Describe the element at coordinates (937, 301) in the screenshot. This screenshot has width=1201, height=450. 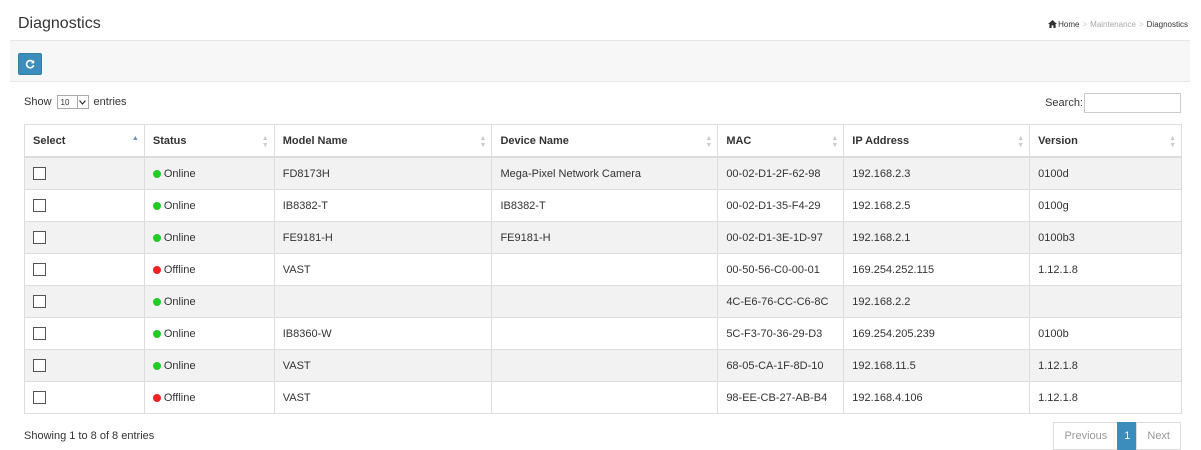
I see `ip-address-cell: 192.168.2.2` at that location.